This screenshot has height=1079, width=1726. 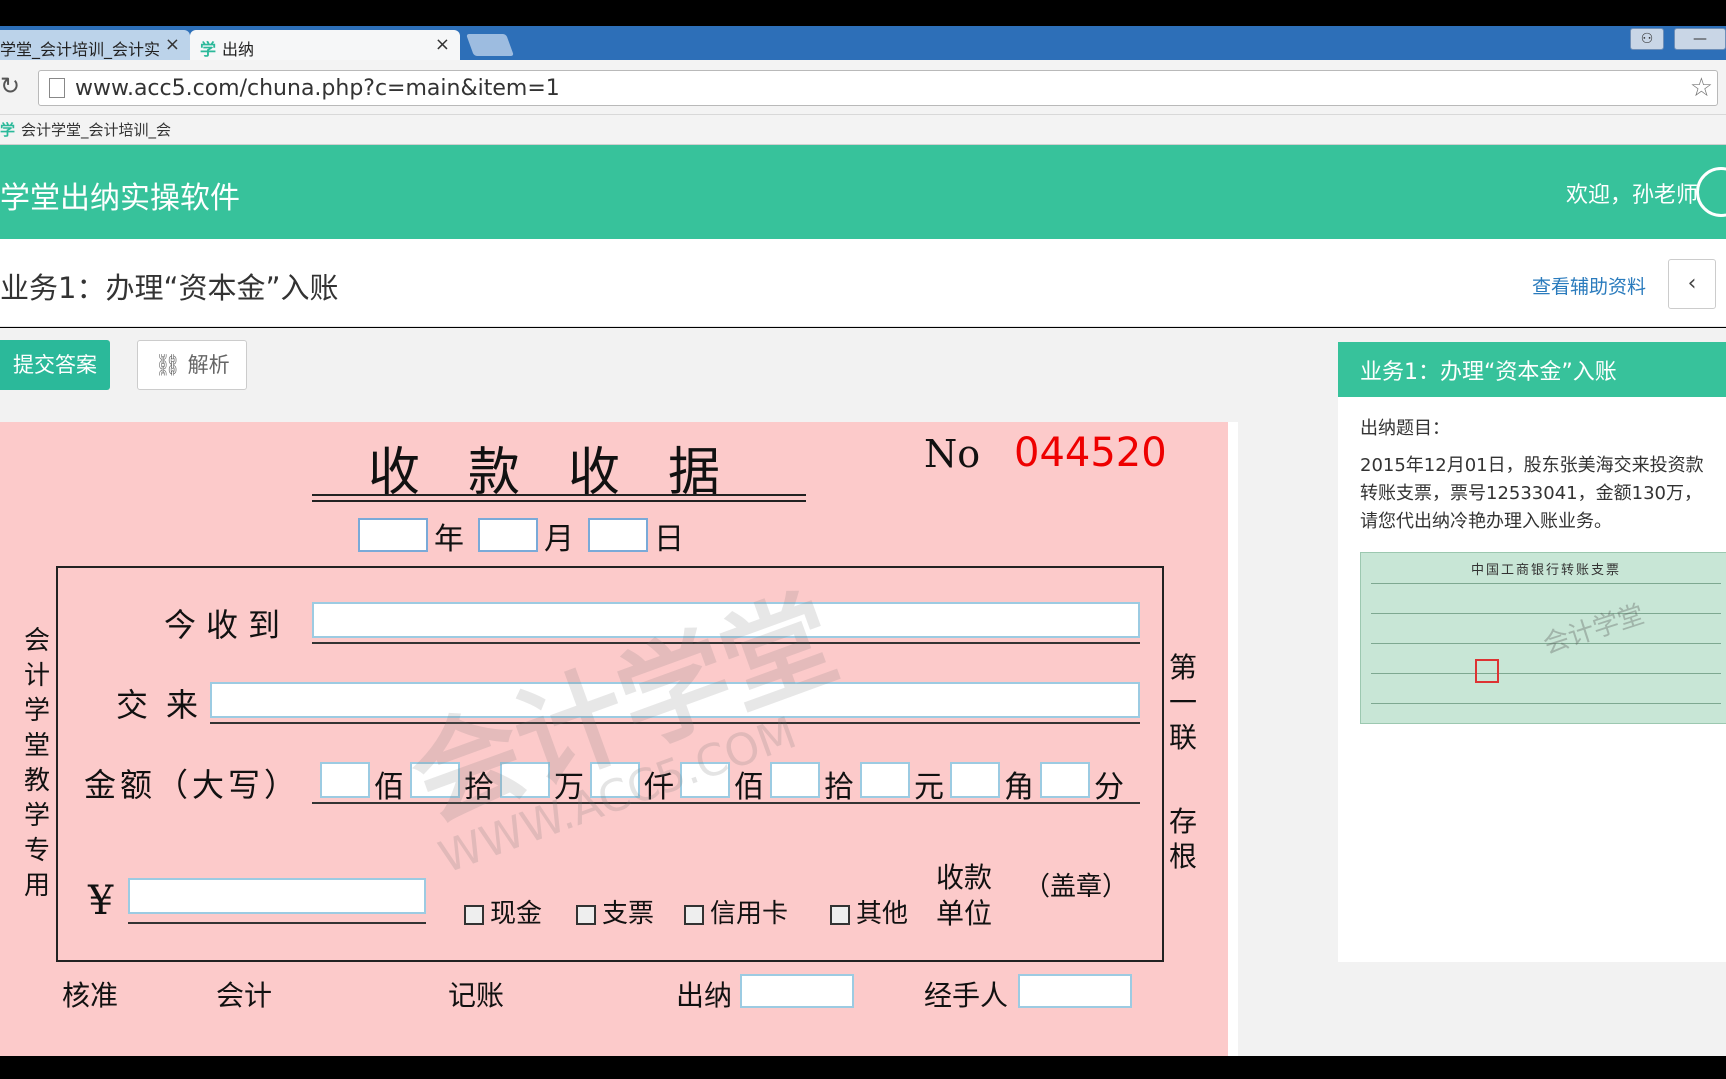 What do you see at coordinates (90, 995) in the screenshot?
I see `approve-label: 核准` at bounding box center [90, 995].